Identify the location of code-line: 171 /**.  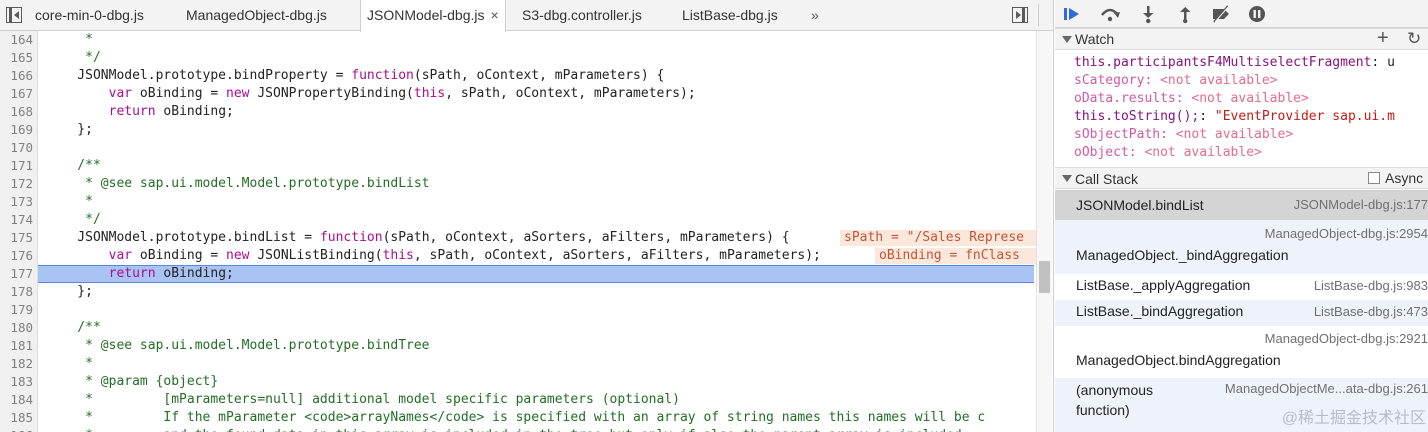
(526, 166).